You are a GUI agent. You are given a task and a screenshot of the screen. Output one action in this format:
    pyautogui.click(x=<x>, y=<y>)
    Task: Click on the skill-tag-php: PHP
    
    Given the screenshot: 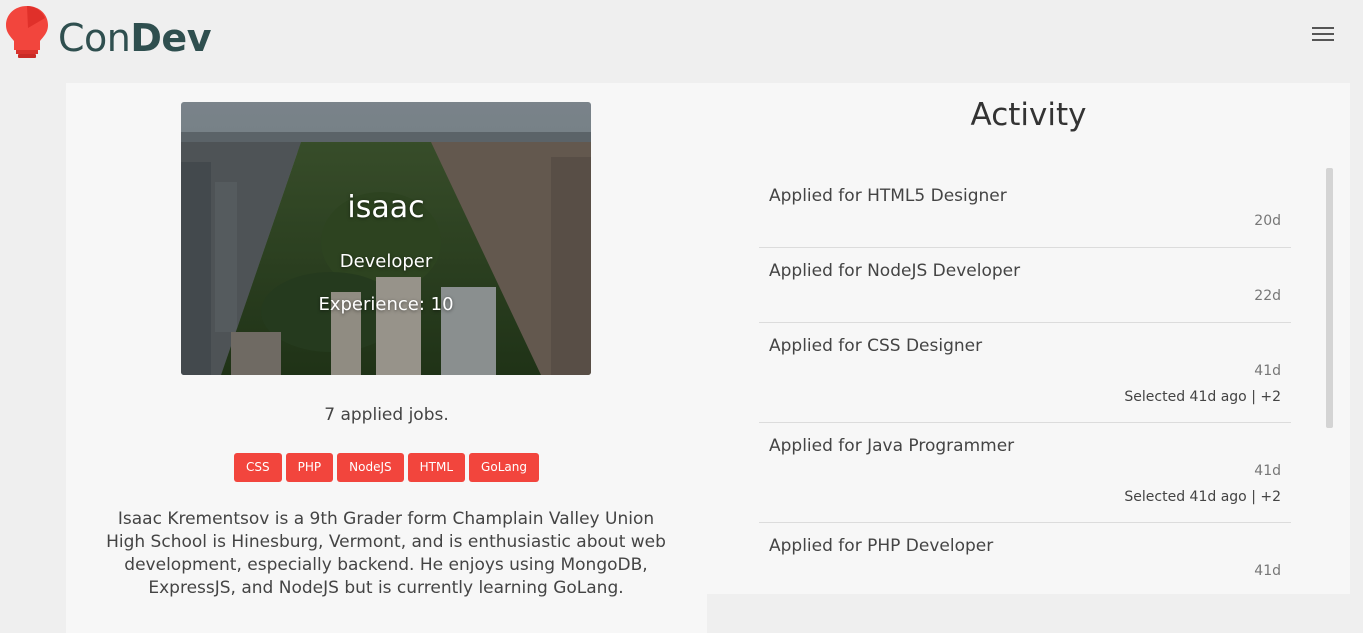 What is the action you would take?
    pyautogui.click(x=309, y=467)
    